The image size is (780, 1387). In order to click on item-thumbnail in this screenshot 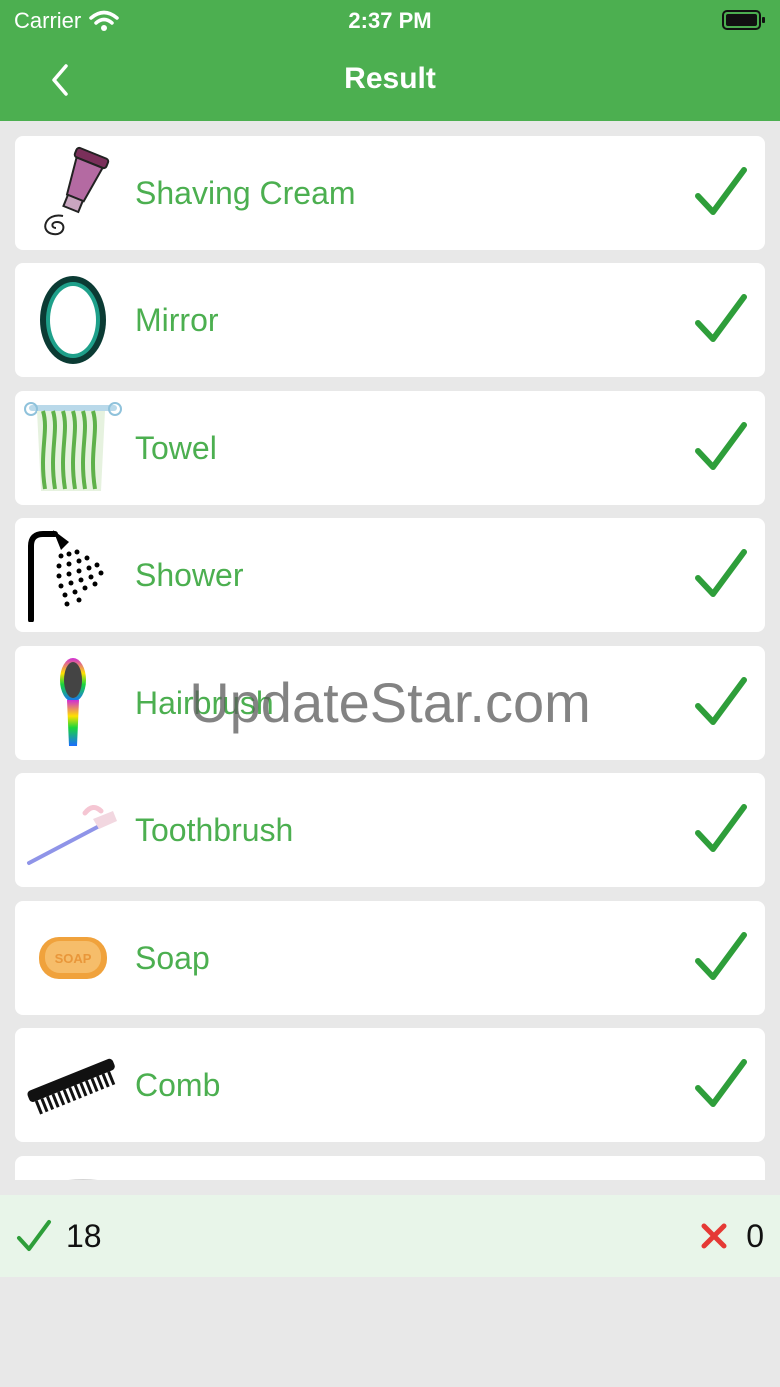, I will do `click(73, 1173)`.